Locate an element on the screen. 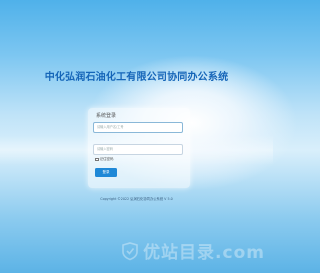  watermark-logo-icon is located at coordinates (130, 250).